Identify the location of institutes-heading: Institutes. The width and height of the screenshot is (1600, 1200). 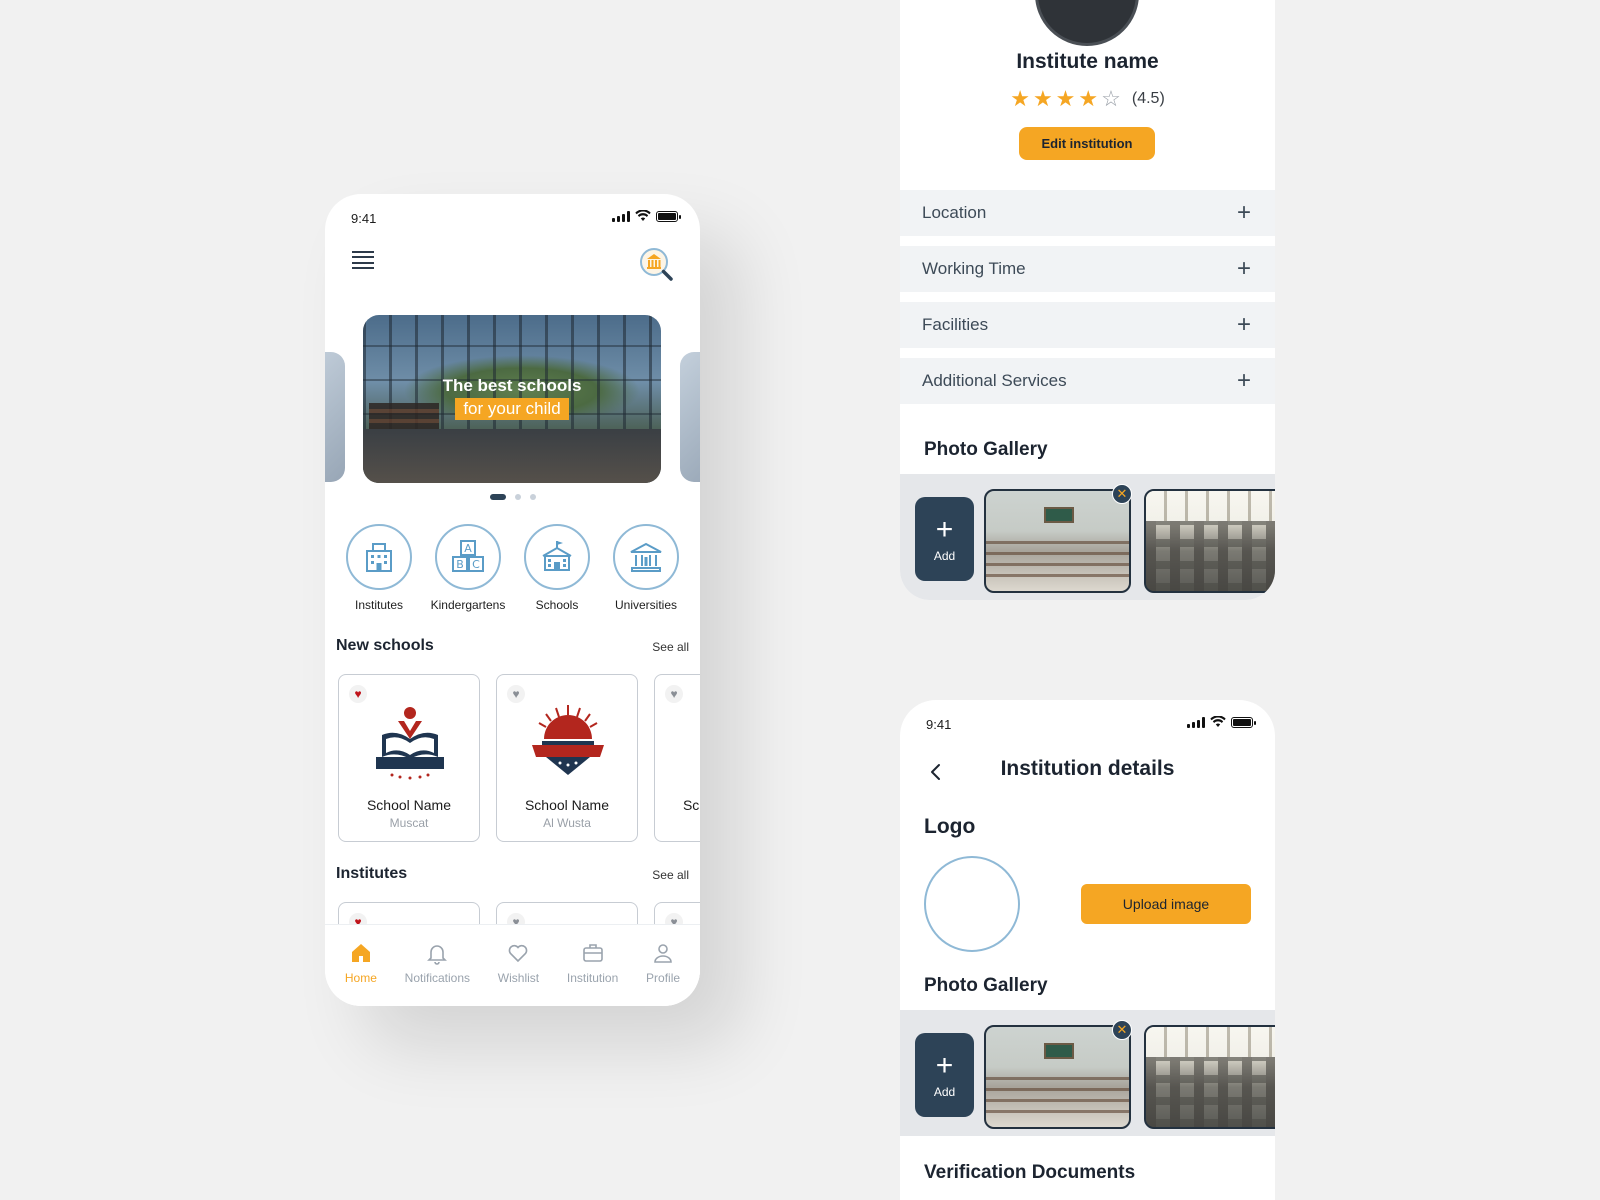
(372, 873).